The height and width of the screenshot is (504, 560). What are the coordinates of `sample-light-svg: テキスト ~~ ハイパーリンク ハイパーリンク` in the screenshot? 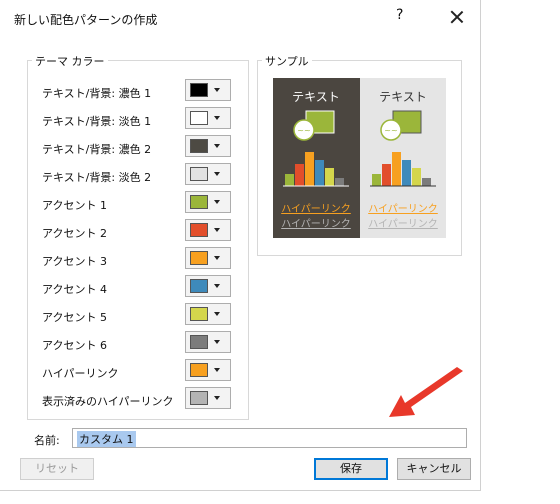 It's located at (403, 160).